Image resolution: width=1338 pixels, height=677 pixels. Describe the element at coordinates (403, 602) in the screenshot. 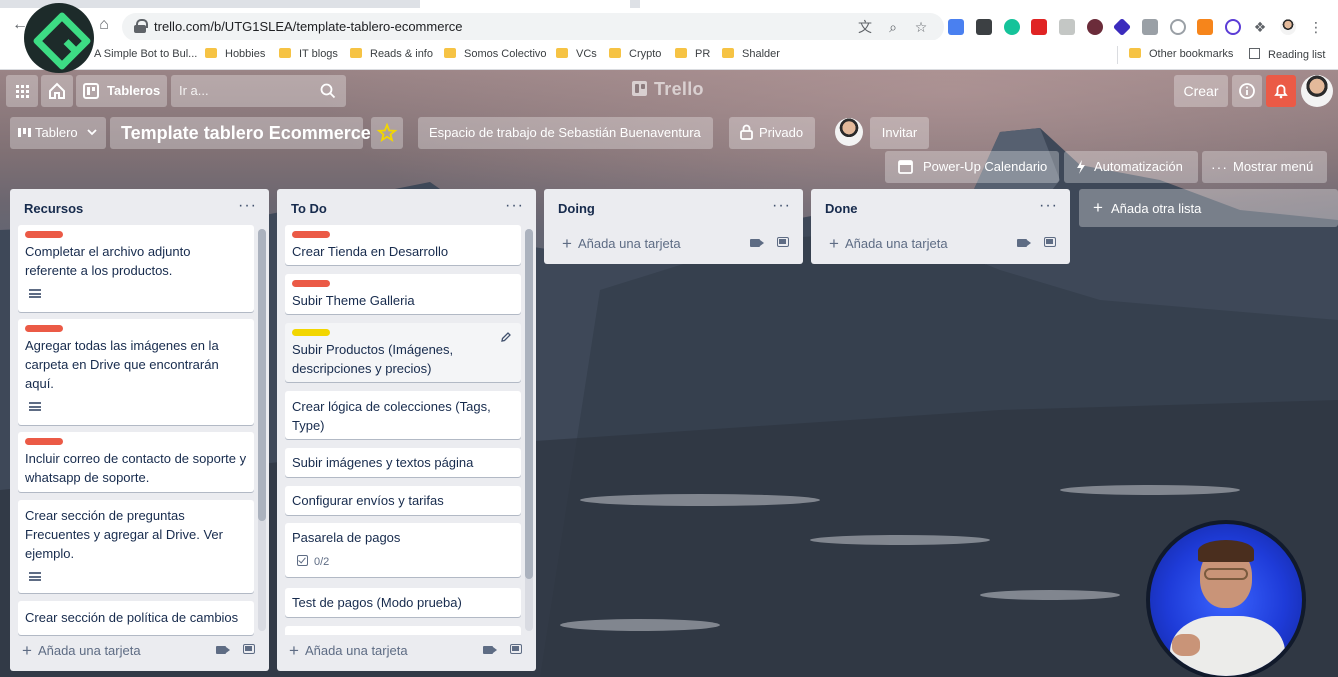

I see `card: Test de pagos (Modo prueba)` at that location.